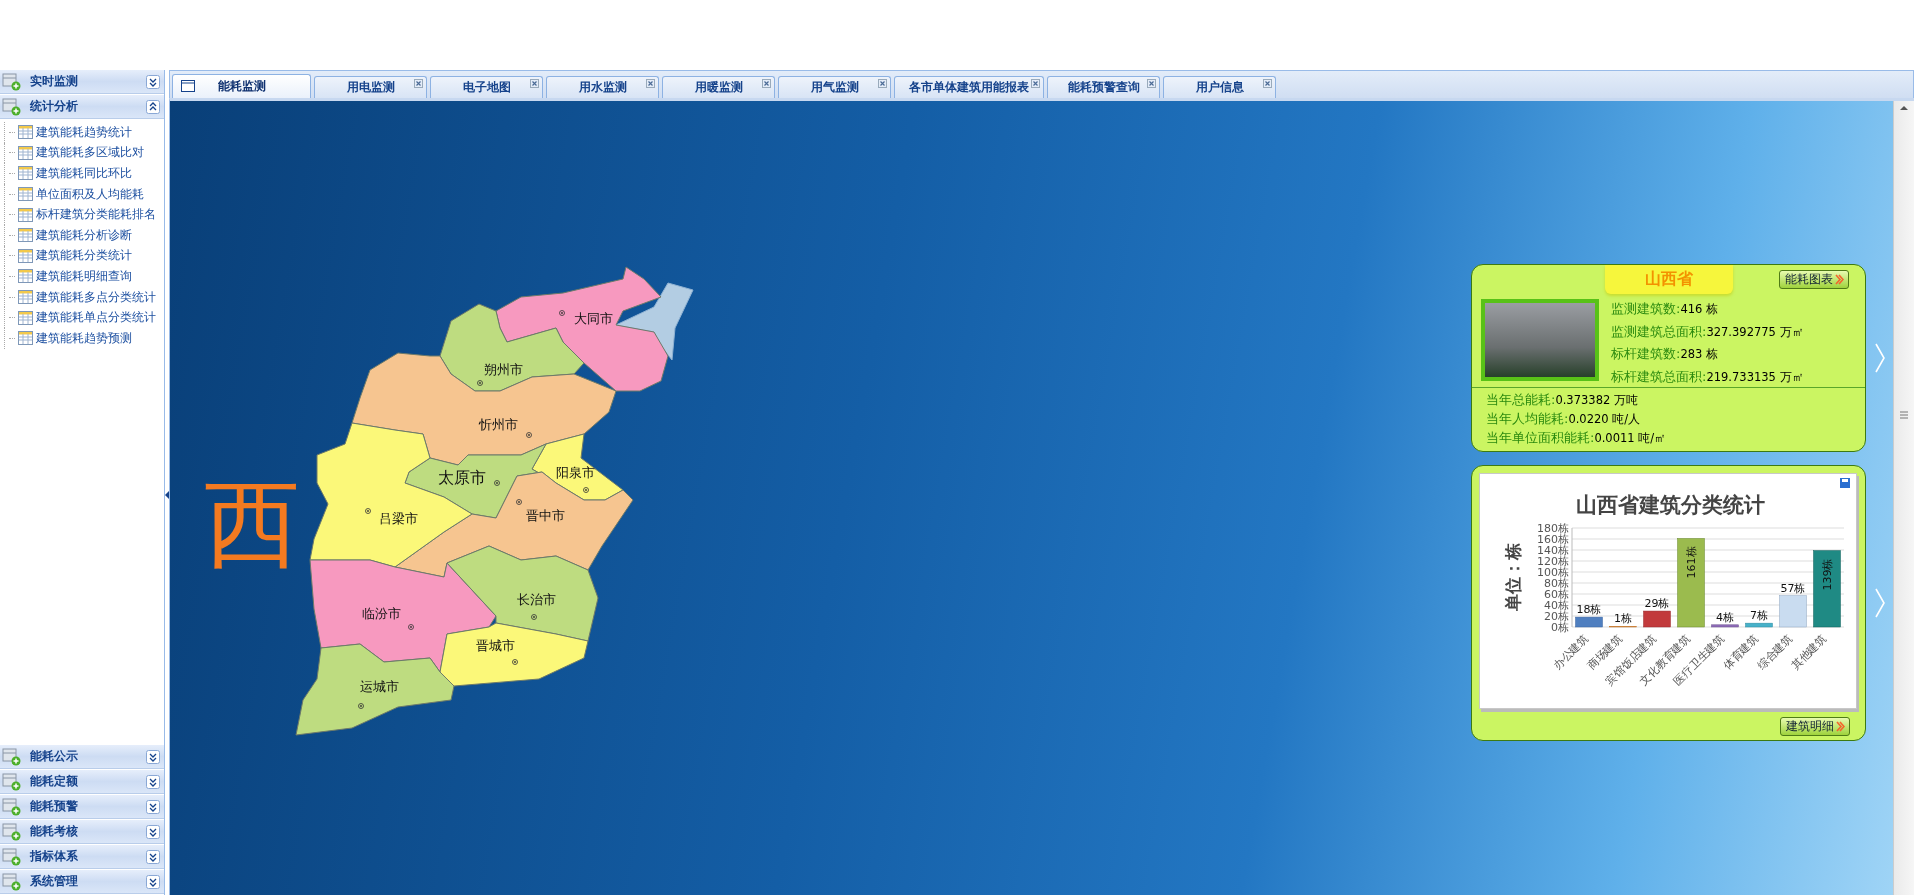 The height and width of the screenshot is (895, 1914). Describe the element at coordinates (1103, 87) in the screenshot. I see `tab: 能耗预警查询` at that location.